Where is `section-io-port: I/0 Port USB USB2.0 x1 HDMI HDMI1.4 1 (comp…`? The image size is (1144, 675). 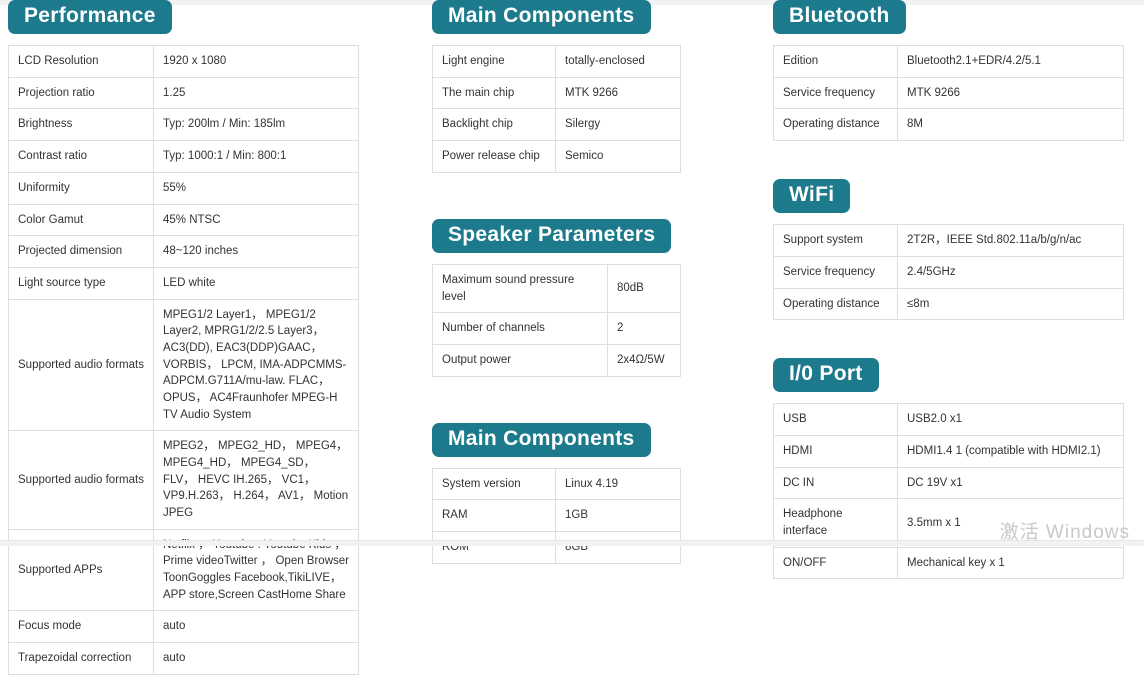
section-io-port: I/0 Port USB USB2.0 x1 HDMI HDMI1.4 1 (comp… is located at coordinates (948, 469).